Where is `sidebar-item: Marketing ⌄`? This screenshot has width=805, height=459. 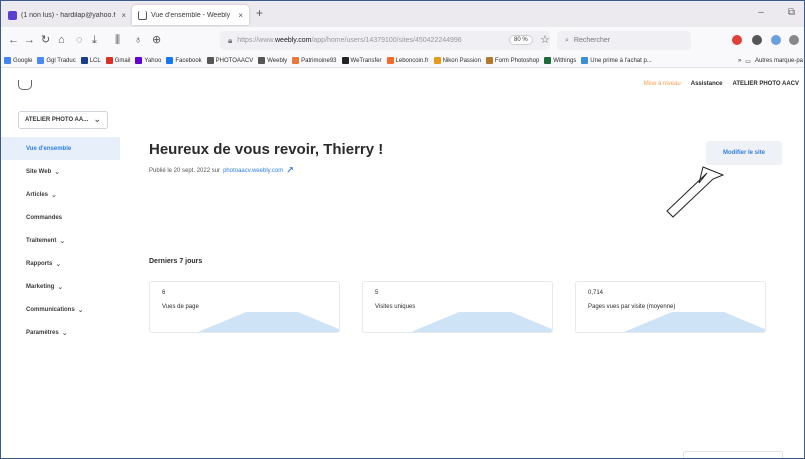
sidebar-item: Marketing ⌄ is located at coordinates (60, 286).